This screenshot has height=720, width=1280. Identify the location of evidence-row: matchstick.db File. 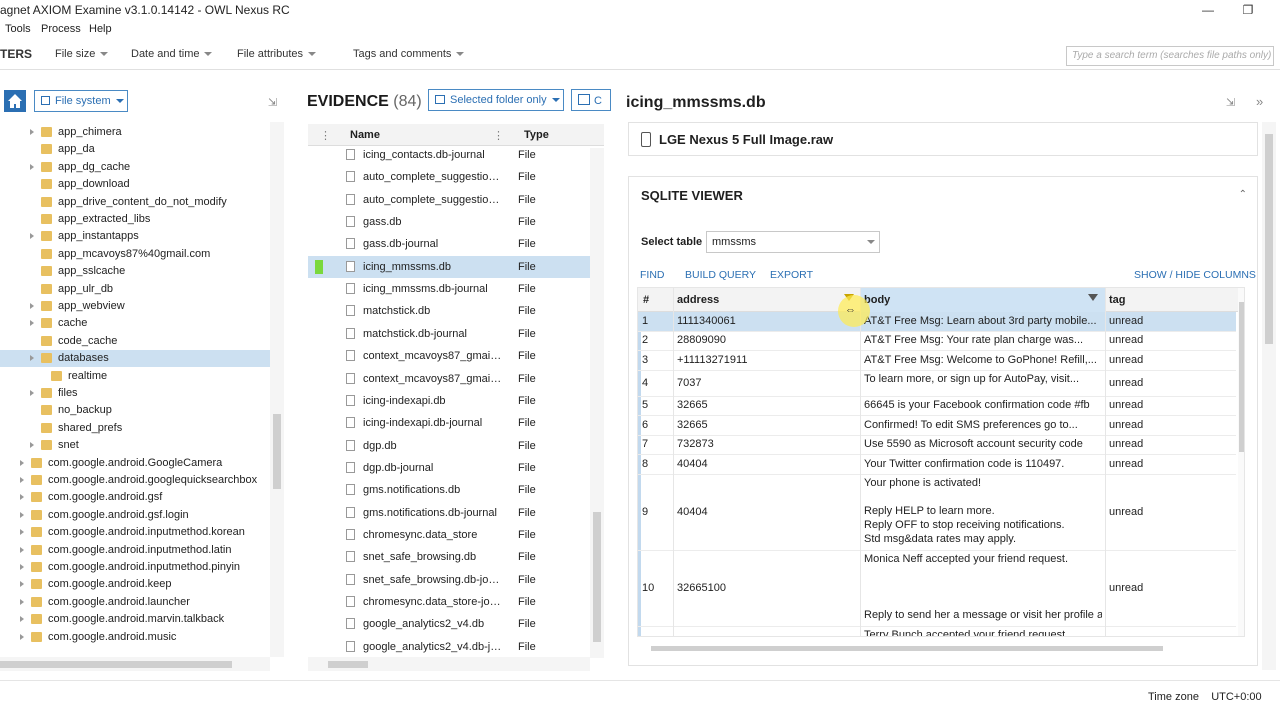
(449, 311).